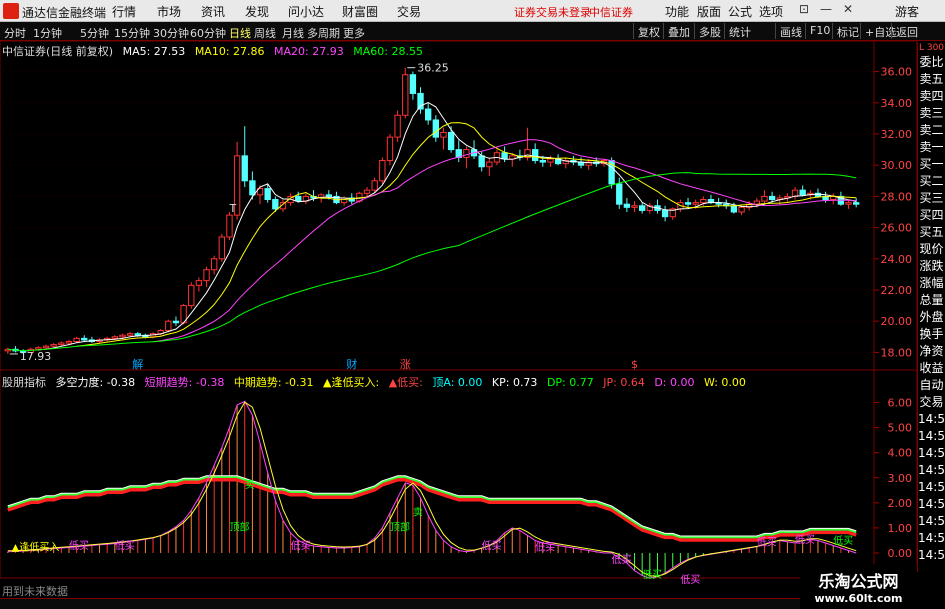 The width and height of the screenshot is (945, 609). I want to click on high-price-label: 36.25, so click(433, 68).